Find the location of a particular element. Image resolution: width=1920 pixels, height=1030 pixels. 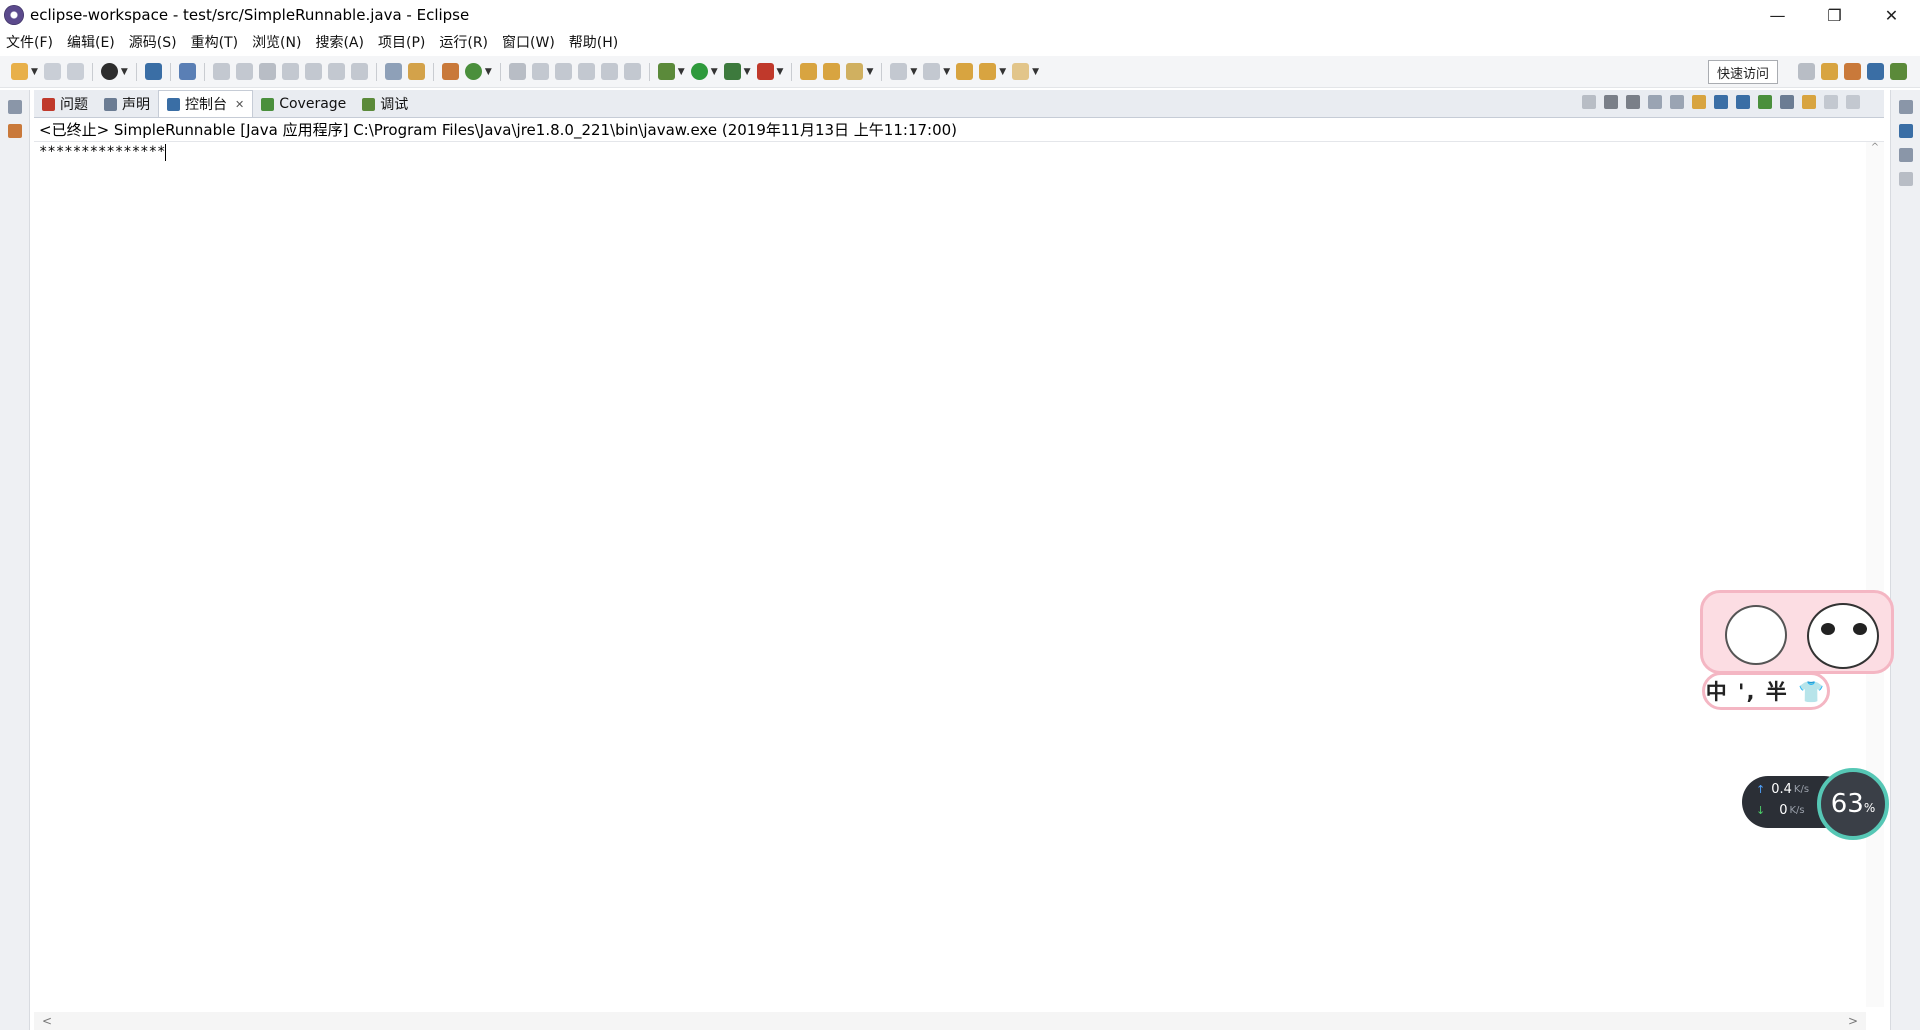

vertical-scrollbar: ^ is located at coordinates (1875, 574).